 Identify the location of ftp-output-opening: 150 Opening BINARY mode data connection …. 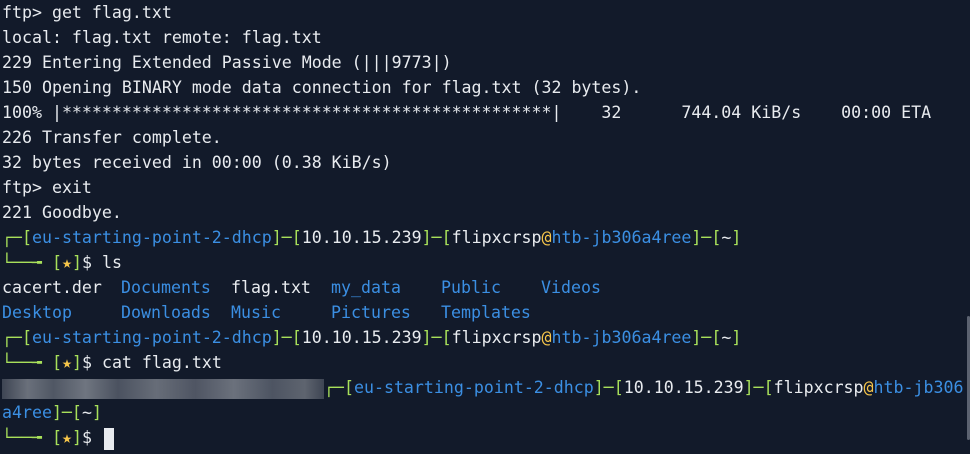
(322, 87).